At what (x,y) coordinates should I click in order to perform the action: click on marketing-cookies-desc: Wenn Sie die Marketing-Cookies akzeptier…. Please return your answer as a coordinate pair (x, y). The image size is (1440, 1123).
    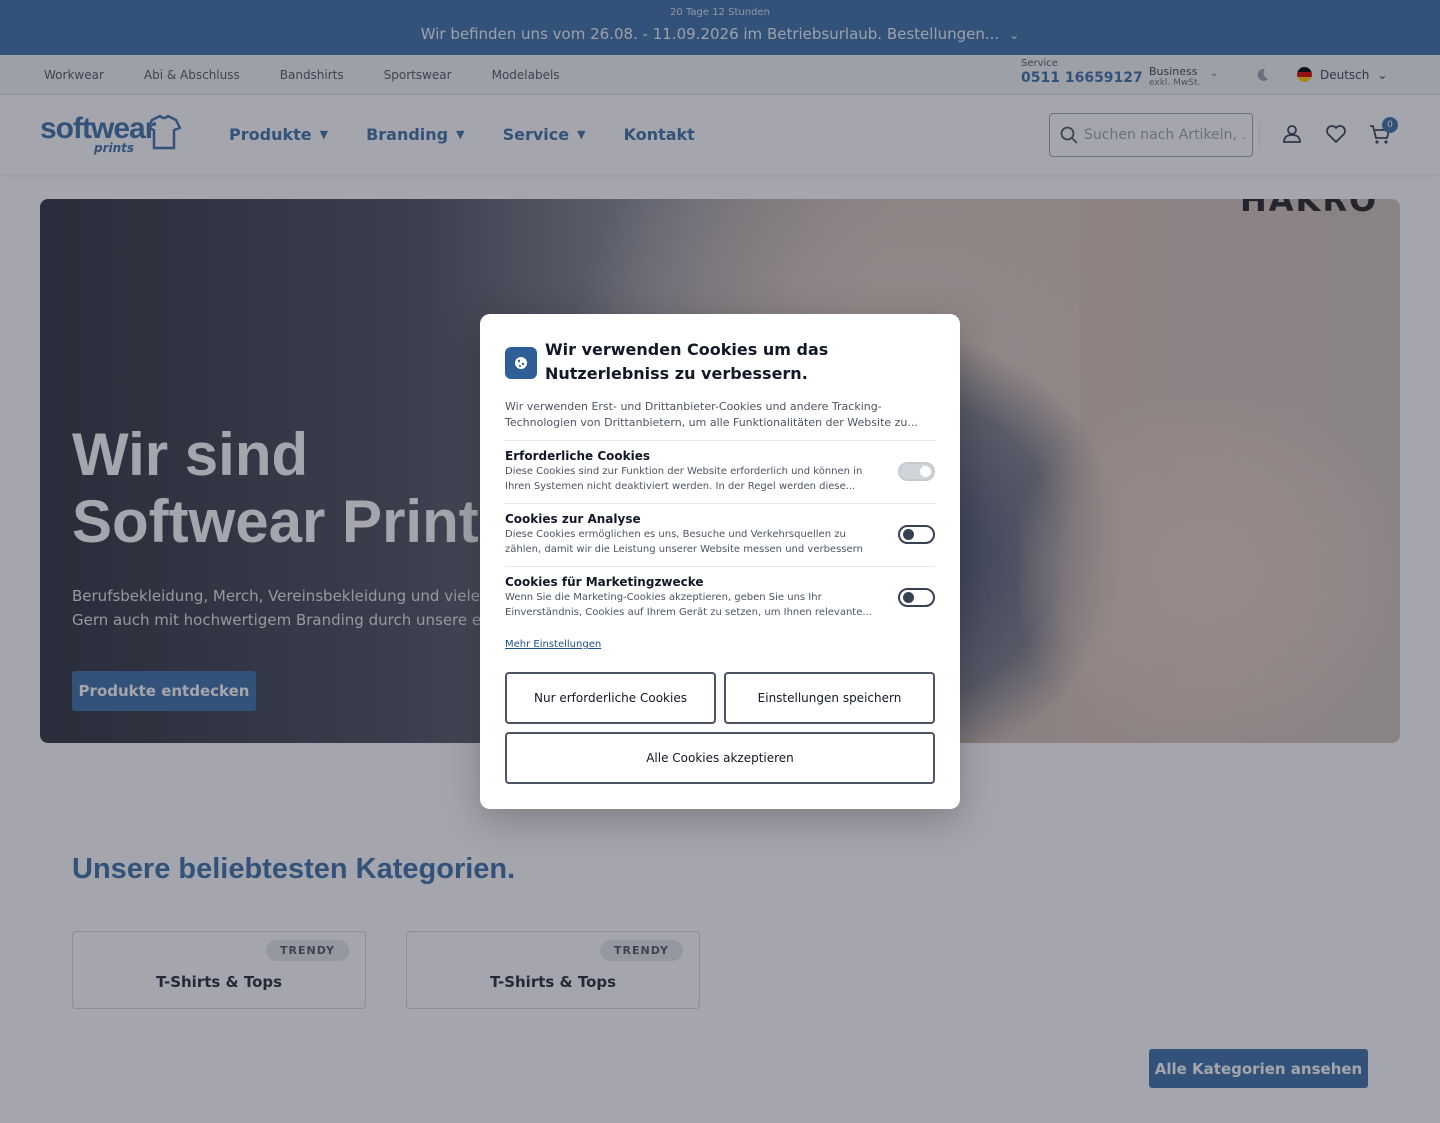
    Looking at the image, I should click on (688, 605).